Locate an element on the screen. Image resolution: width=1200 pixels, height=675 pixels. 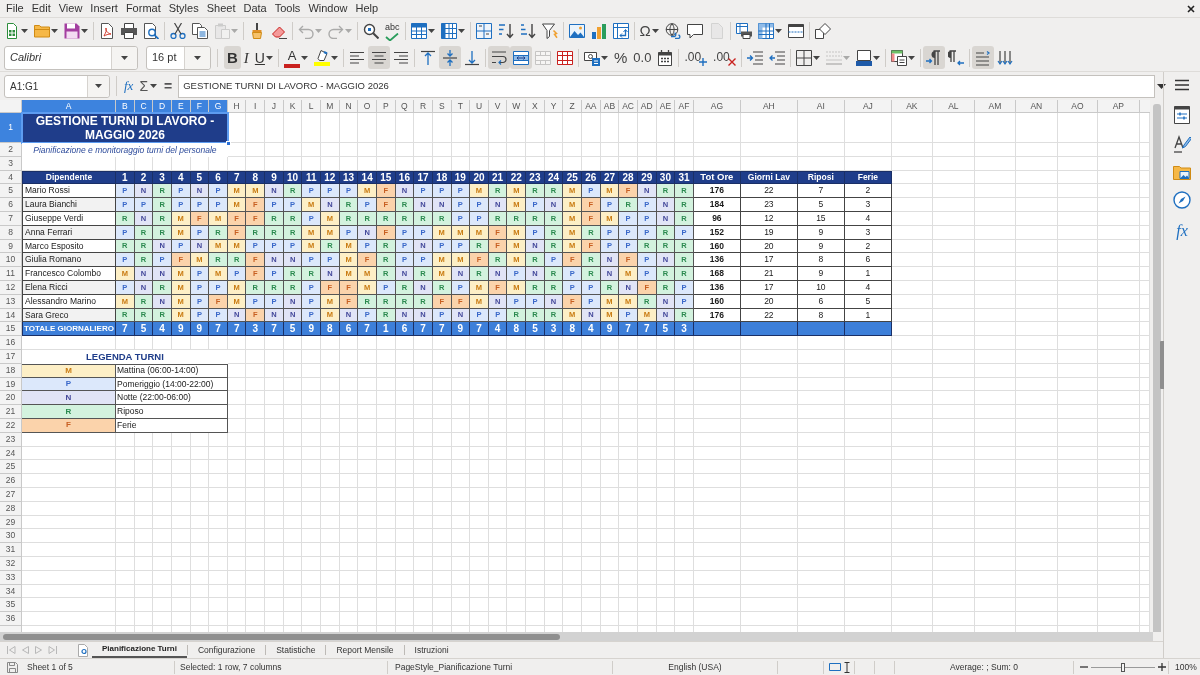
sidebar-handle is located at coordinates (1162, 365).